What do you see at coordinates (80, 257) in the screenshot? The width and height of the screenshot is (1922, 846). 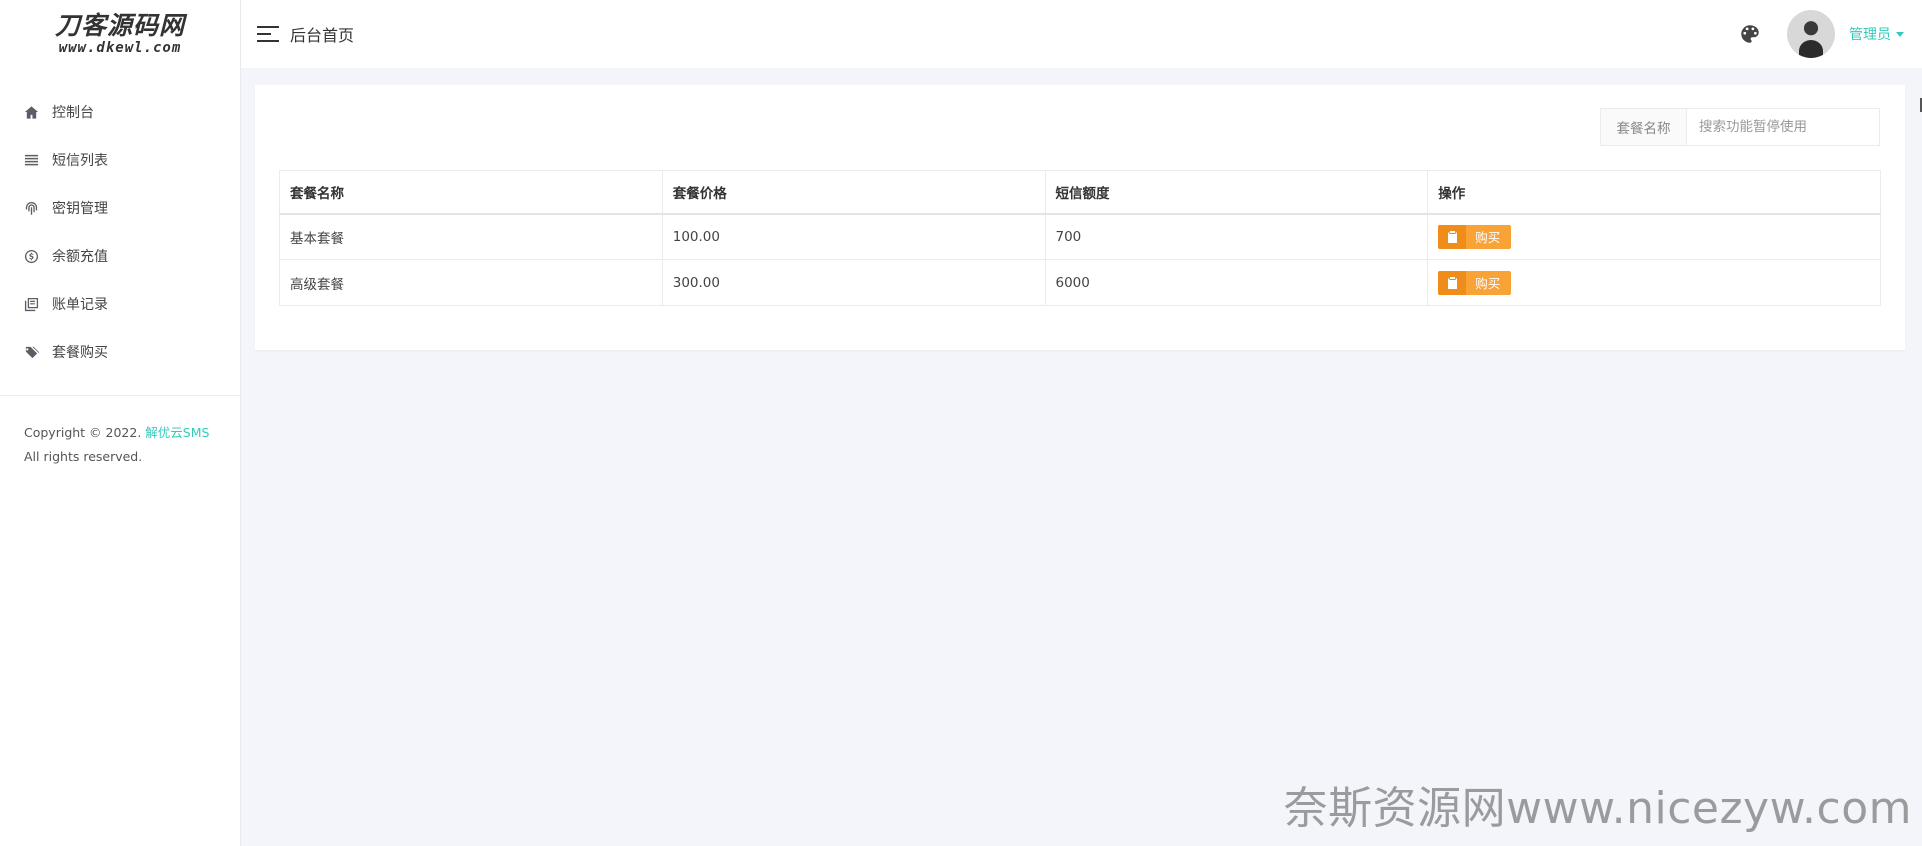 I see `sidebar-item-label: 余额充值` at bounding box center [80, 257].